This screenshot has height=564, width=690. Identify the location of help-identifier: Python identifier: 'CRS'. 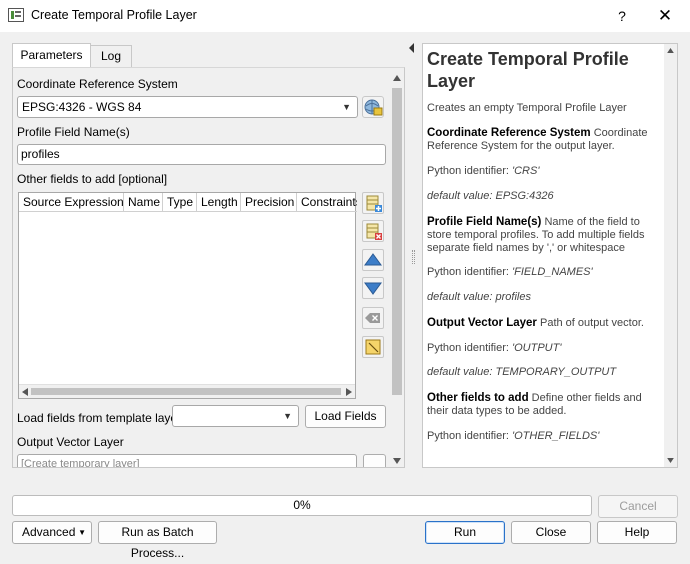
(543, 171).